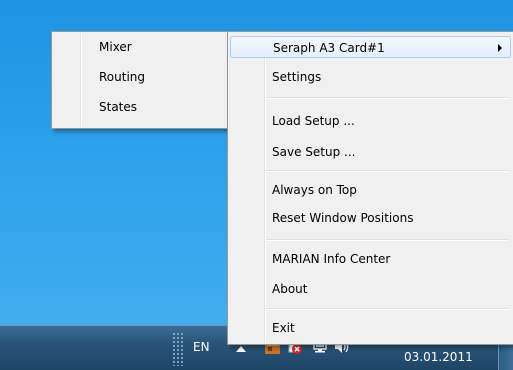 This screenshot has width=513, height=370. I want to click on menu-item-reset-window-positions: Reset Window Positions, so click(370, 218).